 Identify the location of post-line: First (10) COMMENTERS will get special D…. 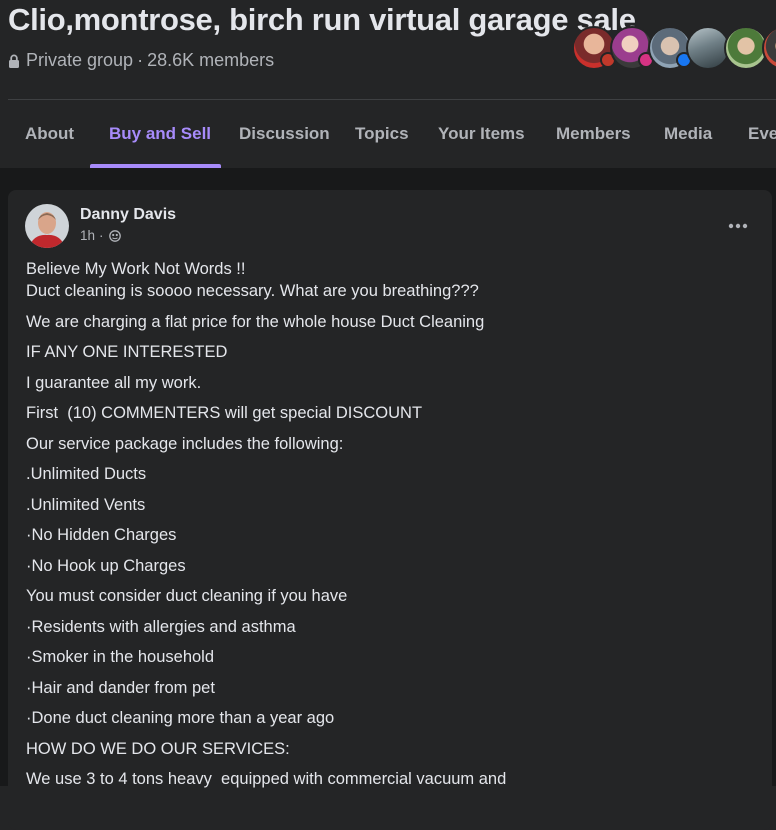
(224, 413).